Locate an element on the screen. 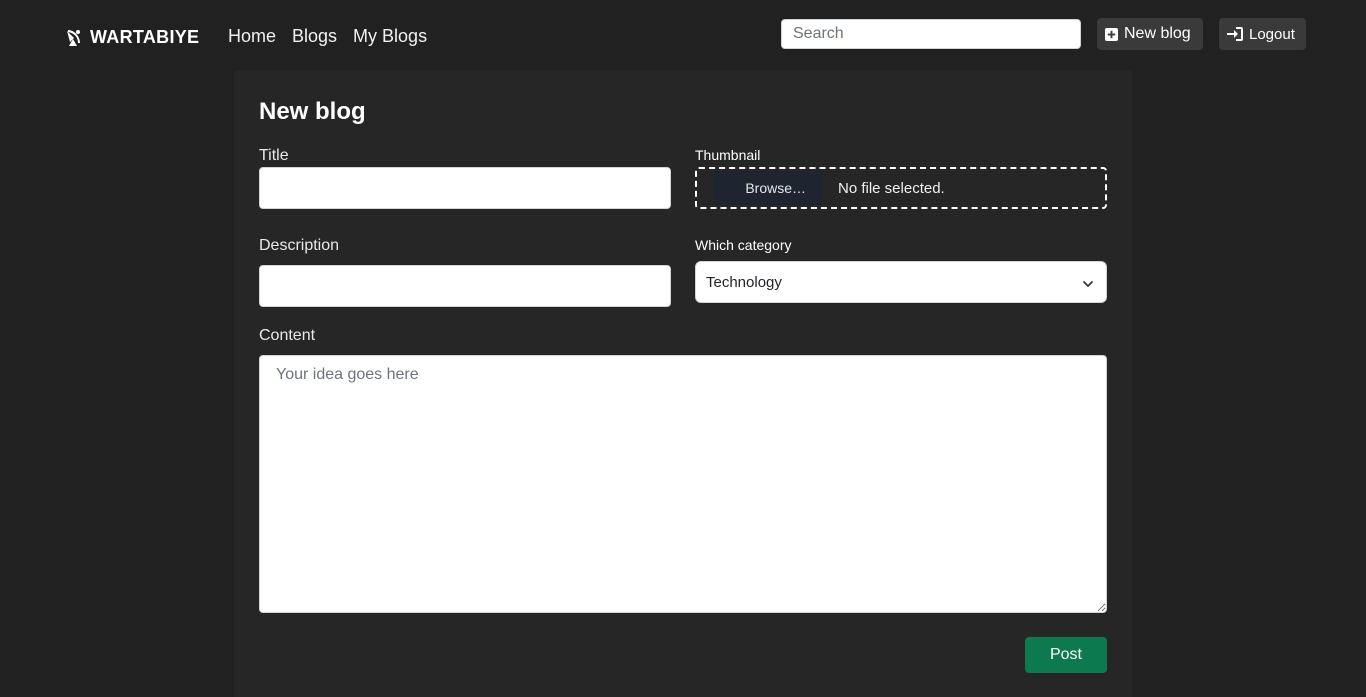 The width and height of the screenshot is (1366, 697). new-blog-button: New blog is located at coordinates (1150, 34).